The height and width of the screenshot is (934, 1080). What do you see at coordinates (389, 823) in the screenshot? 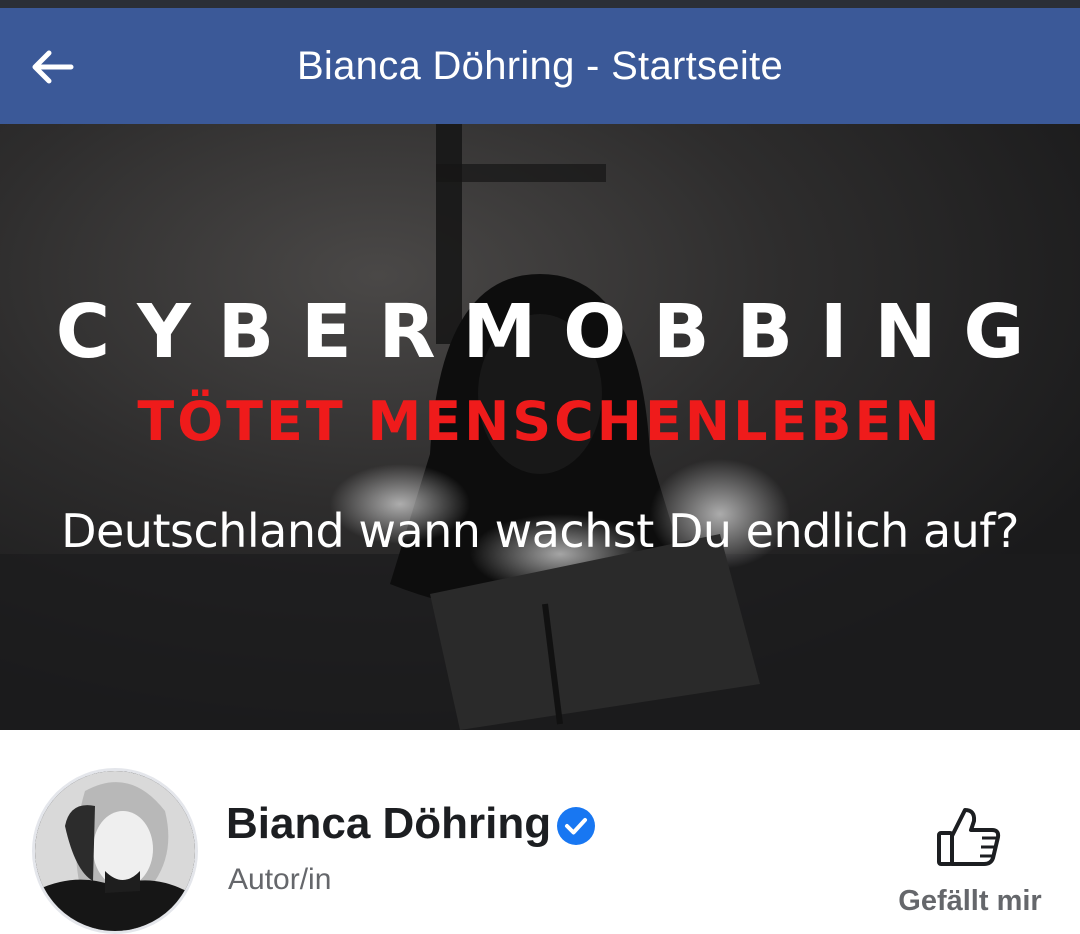
I see `page-name: Bianca Döhring` at bounding box center [389, 823].